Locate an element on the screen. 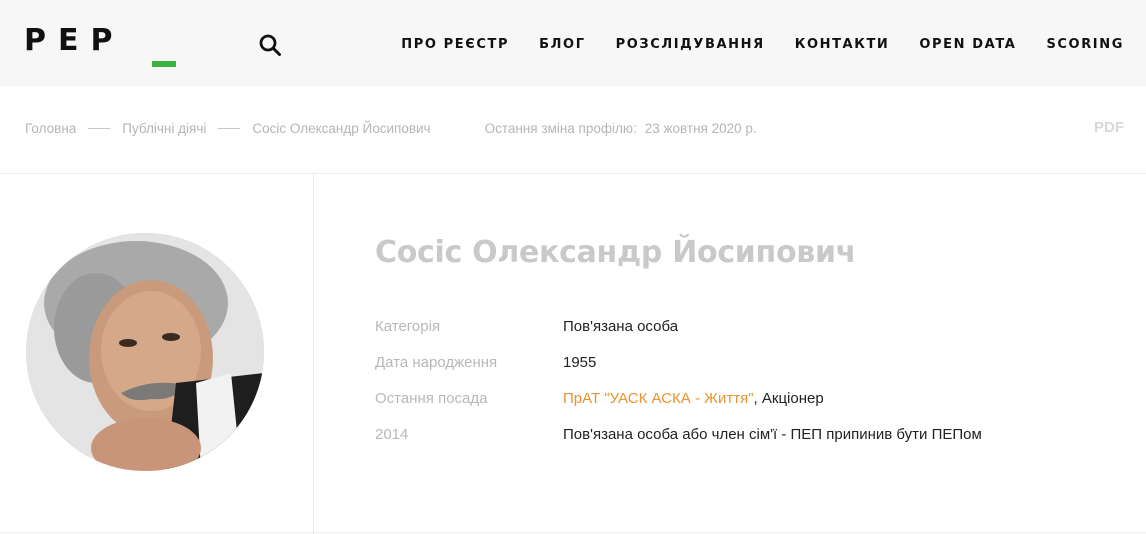 The image size is (1146, 534). person-name: Сосіс Олександр Йосипович is located at coordinates (615, 252).